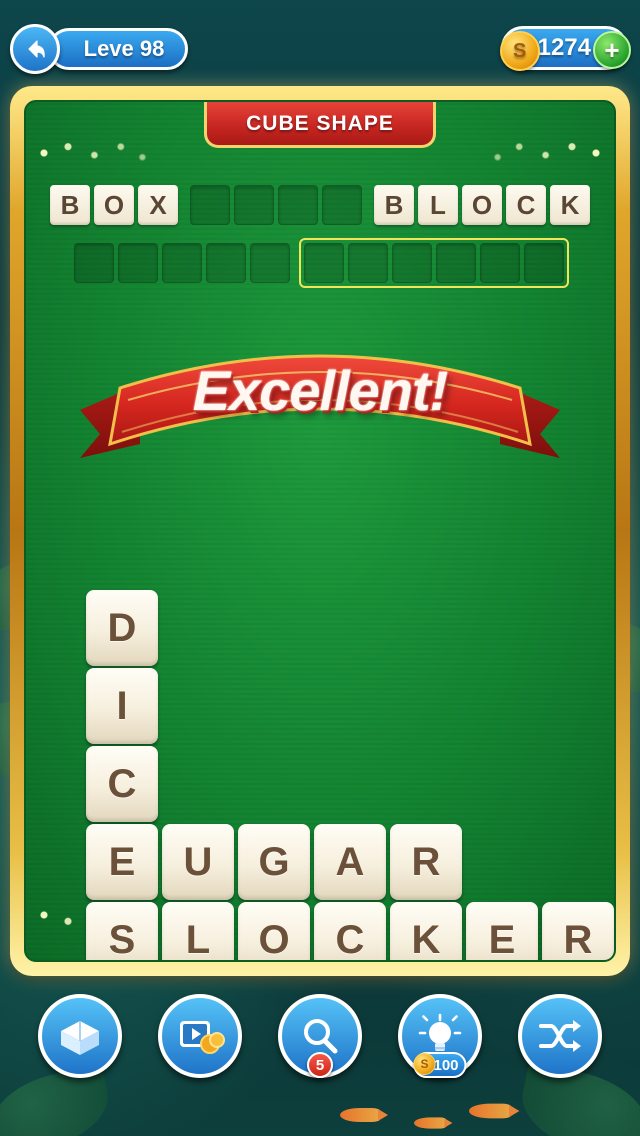 Image resolution: width=640 pixels, height=1136 pixels. I want to click on lightbulb-hint-cost: 100, so click(446, 1065).